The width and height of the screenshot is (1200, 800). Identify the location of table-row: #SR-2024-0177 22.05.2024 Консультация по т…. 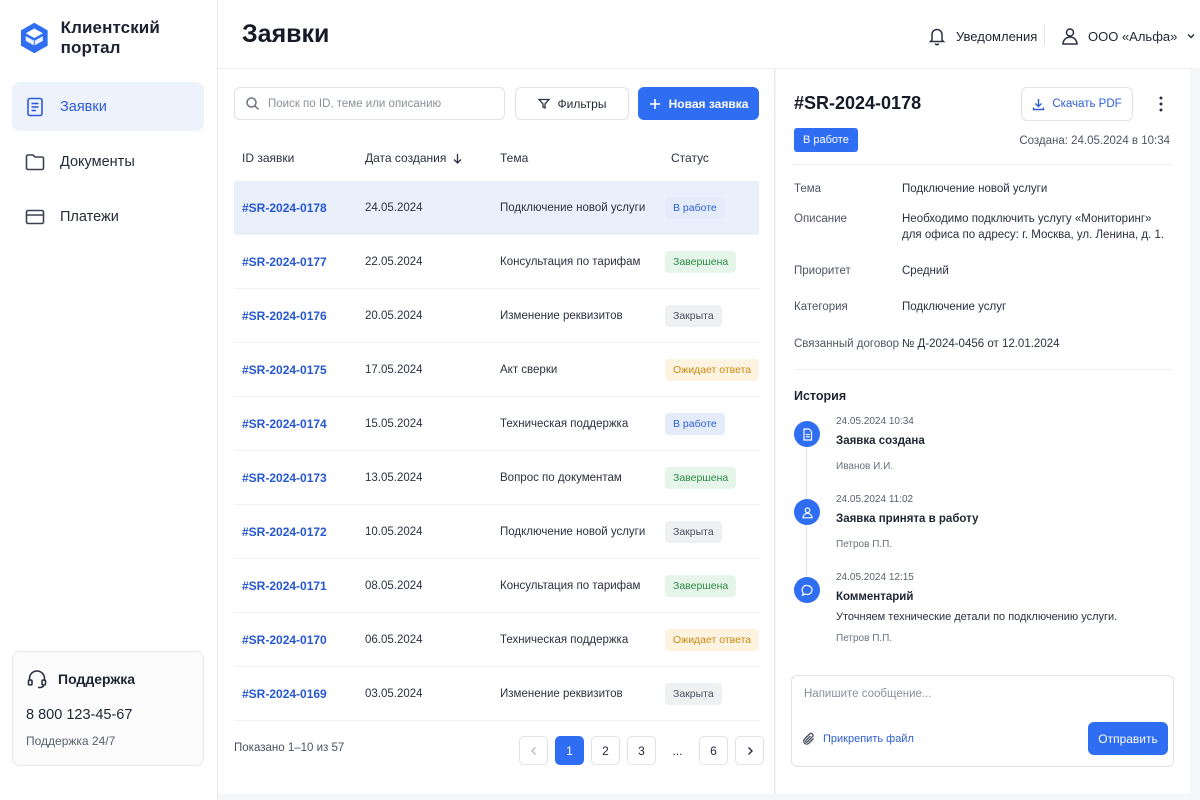
(496, 262).